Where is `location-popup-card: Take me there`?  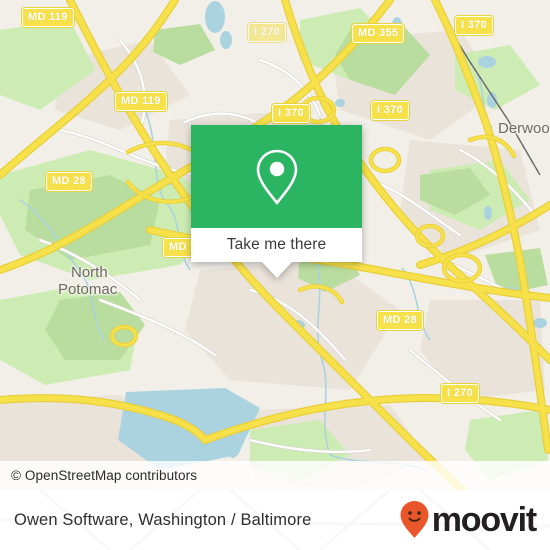
location-popup-card: Take me there is located at coordinates (276, 201).